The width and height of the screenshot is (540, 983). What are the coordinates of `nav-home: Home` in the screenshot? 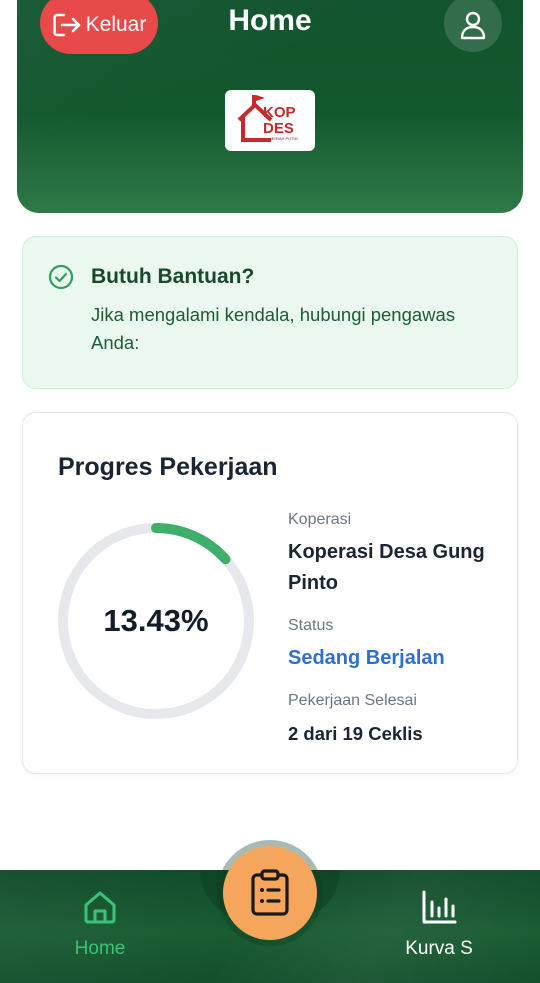 It's located at (100, 924).